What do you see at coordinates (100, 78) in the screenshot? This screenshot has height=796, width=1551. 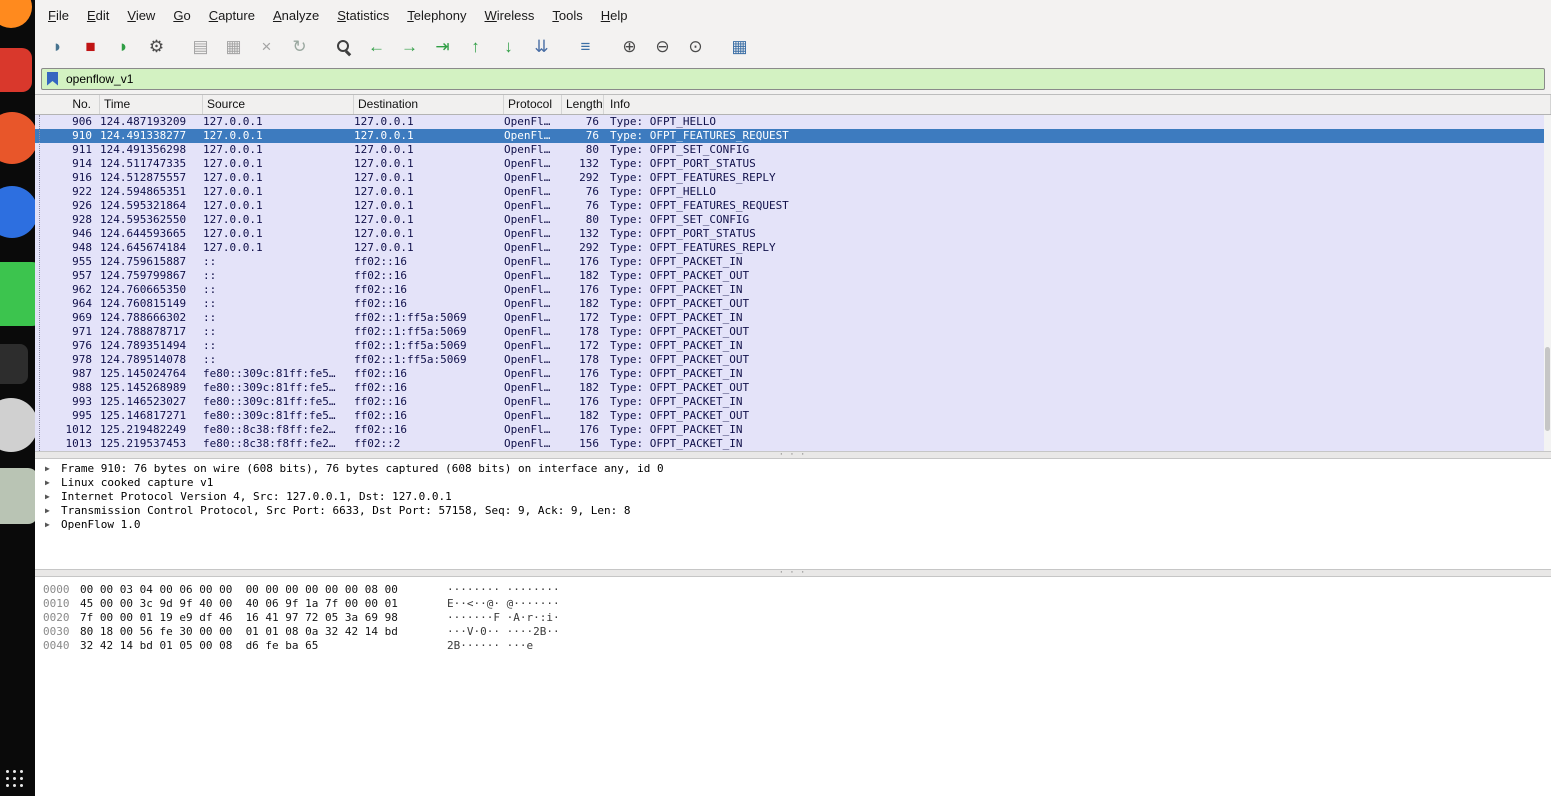 I see `display-filter-text: openflow_v1` at bounding box center [100, 78].